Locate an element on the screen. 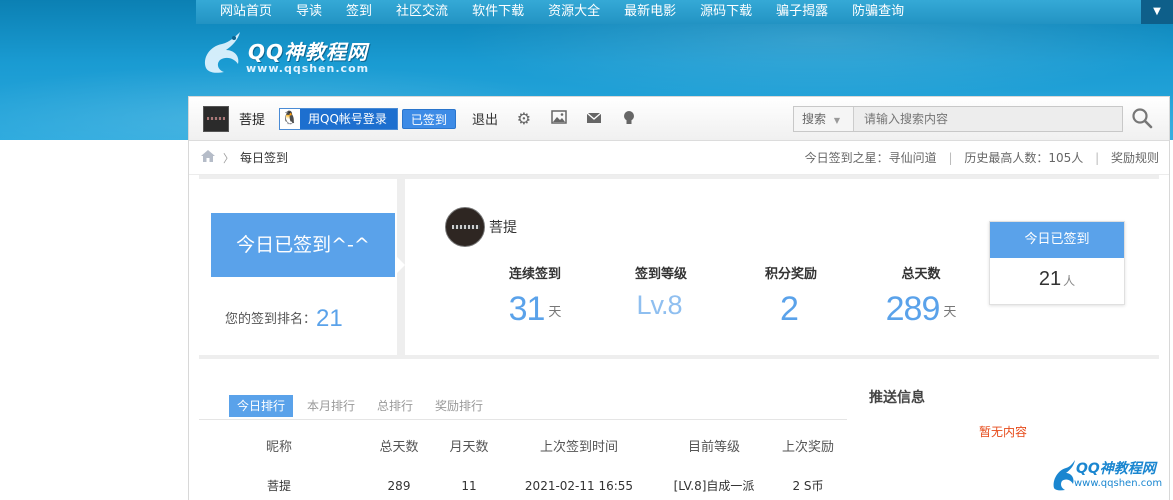 This screenshot has height=500, width=1173. qq-login-button: 🐧 用QQ帐号登录 is located at coordinates (338, 118).